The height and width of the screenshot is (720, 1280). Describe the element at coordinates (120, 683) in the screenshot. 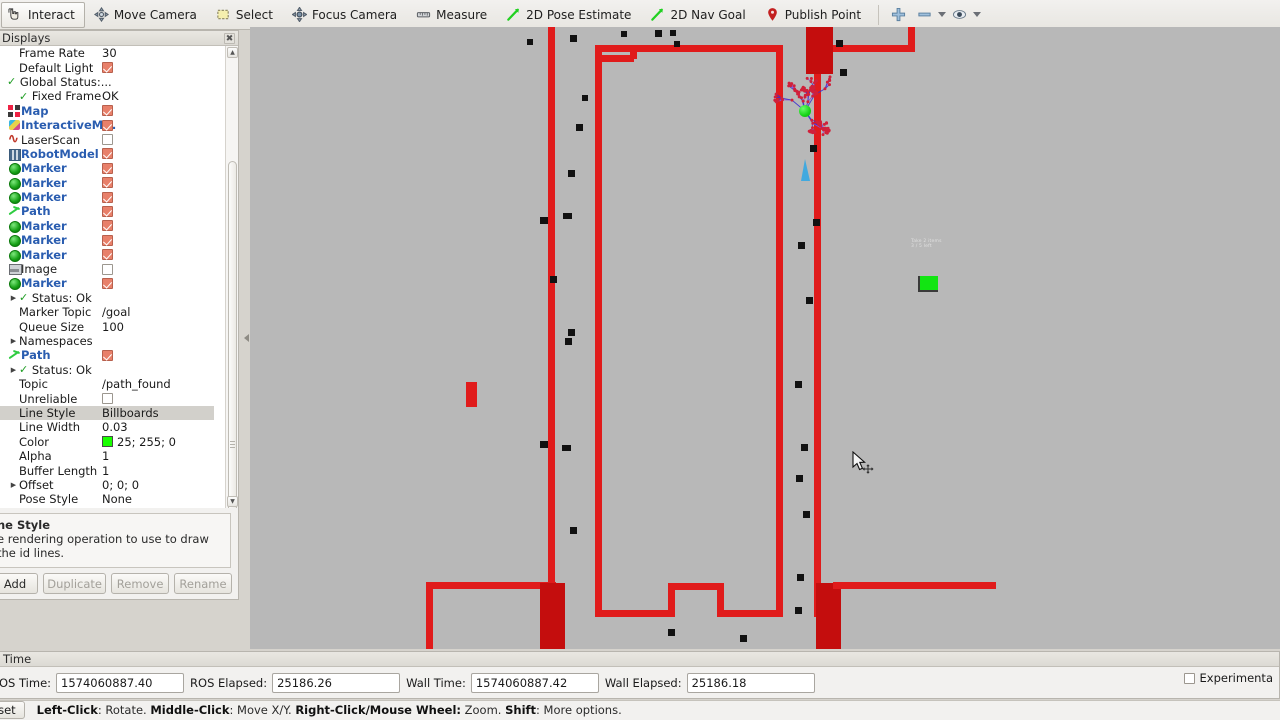

I see `time-field-input: 1574060887.40` at that location.